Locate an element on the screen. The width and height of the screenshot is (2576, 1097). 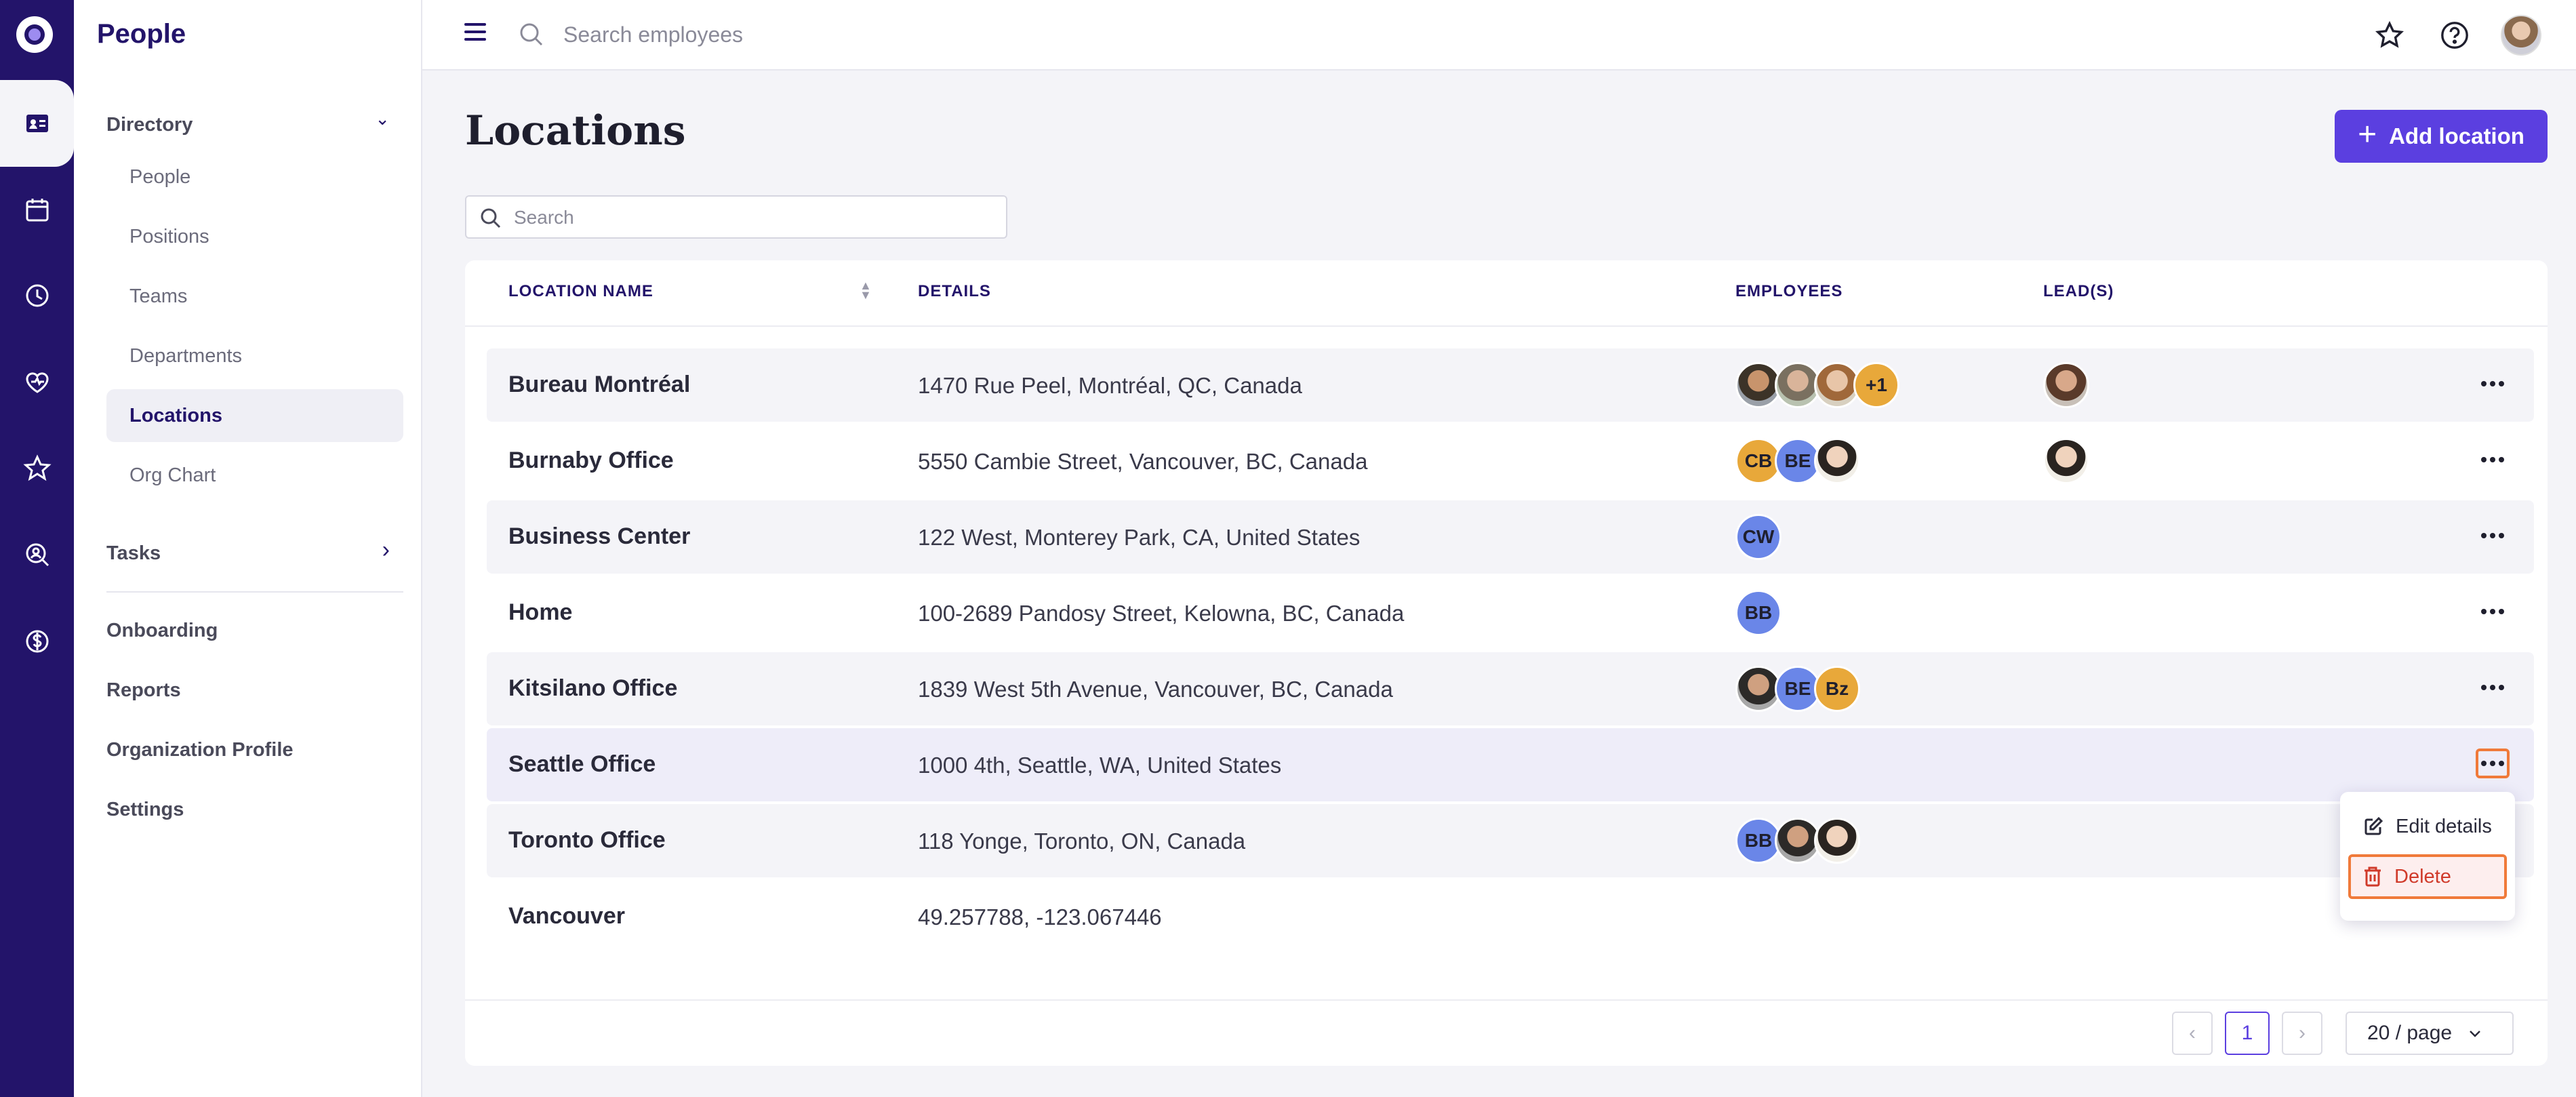
edit-details-label: Edit details is located at coordinates (2444, 826).